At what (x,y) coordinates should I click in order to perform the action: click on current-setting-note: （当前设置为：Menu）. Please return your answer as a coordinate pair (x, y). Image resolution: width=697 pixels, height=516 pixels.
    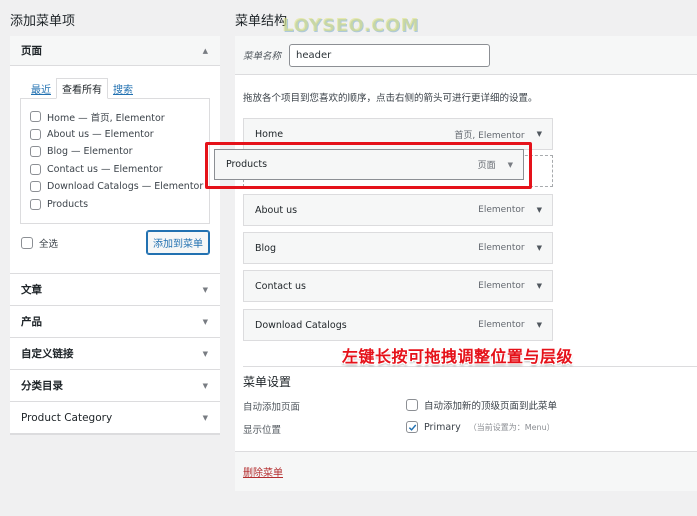
    Looking at the image, I should click on (511, 427).